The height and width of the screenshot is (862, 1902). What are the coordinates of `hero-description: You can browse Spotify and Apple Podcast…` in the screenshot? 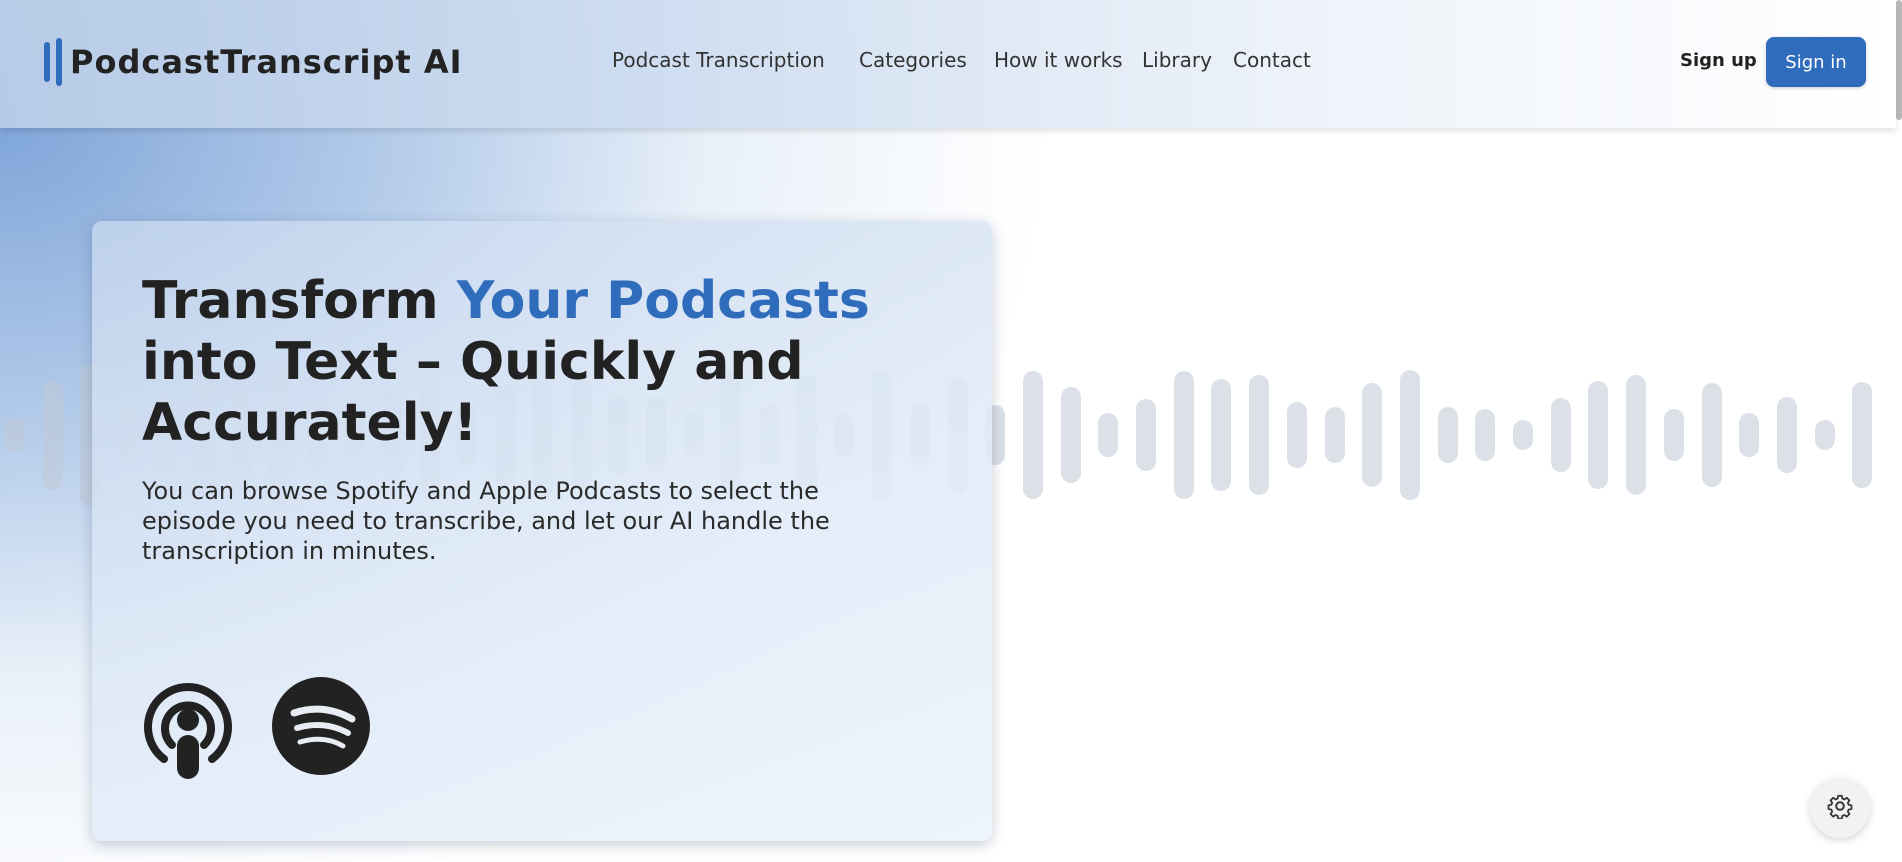 It's located at (486, 521).